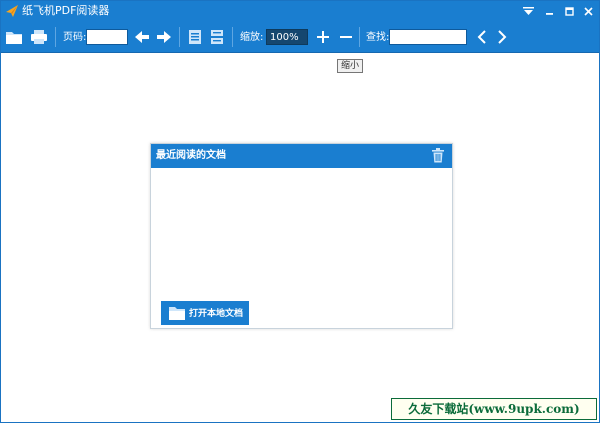  What do you see at coordinates (107, 37) in the screenshot?
I see `page-number-input` at bounding box center [107, 37].